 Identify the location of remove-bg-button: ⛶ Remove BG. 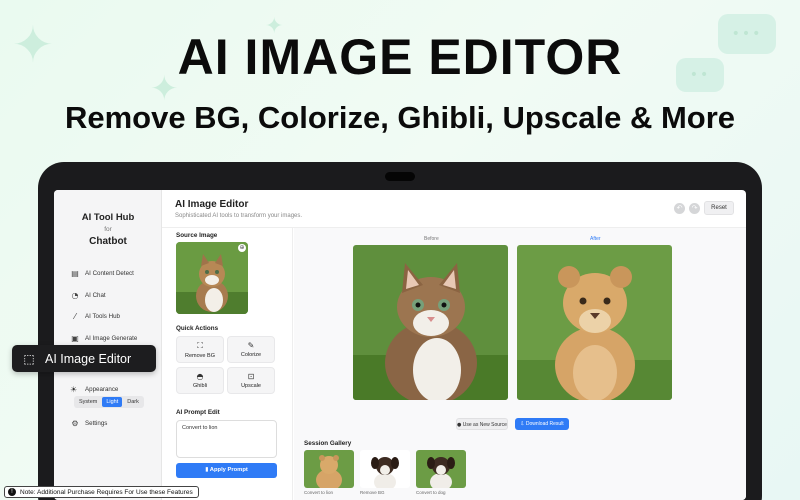
(200, 349).